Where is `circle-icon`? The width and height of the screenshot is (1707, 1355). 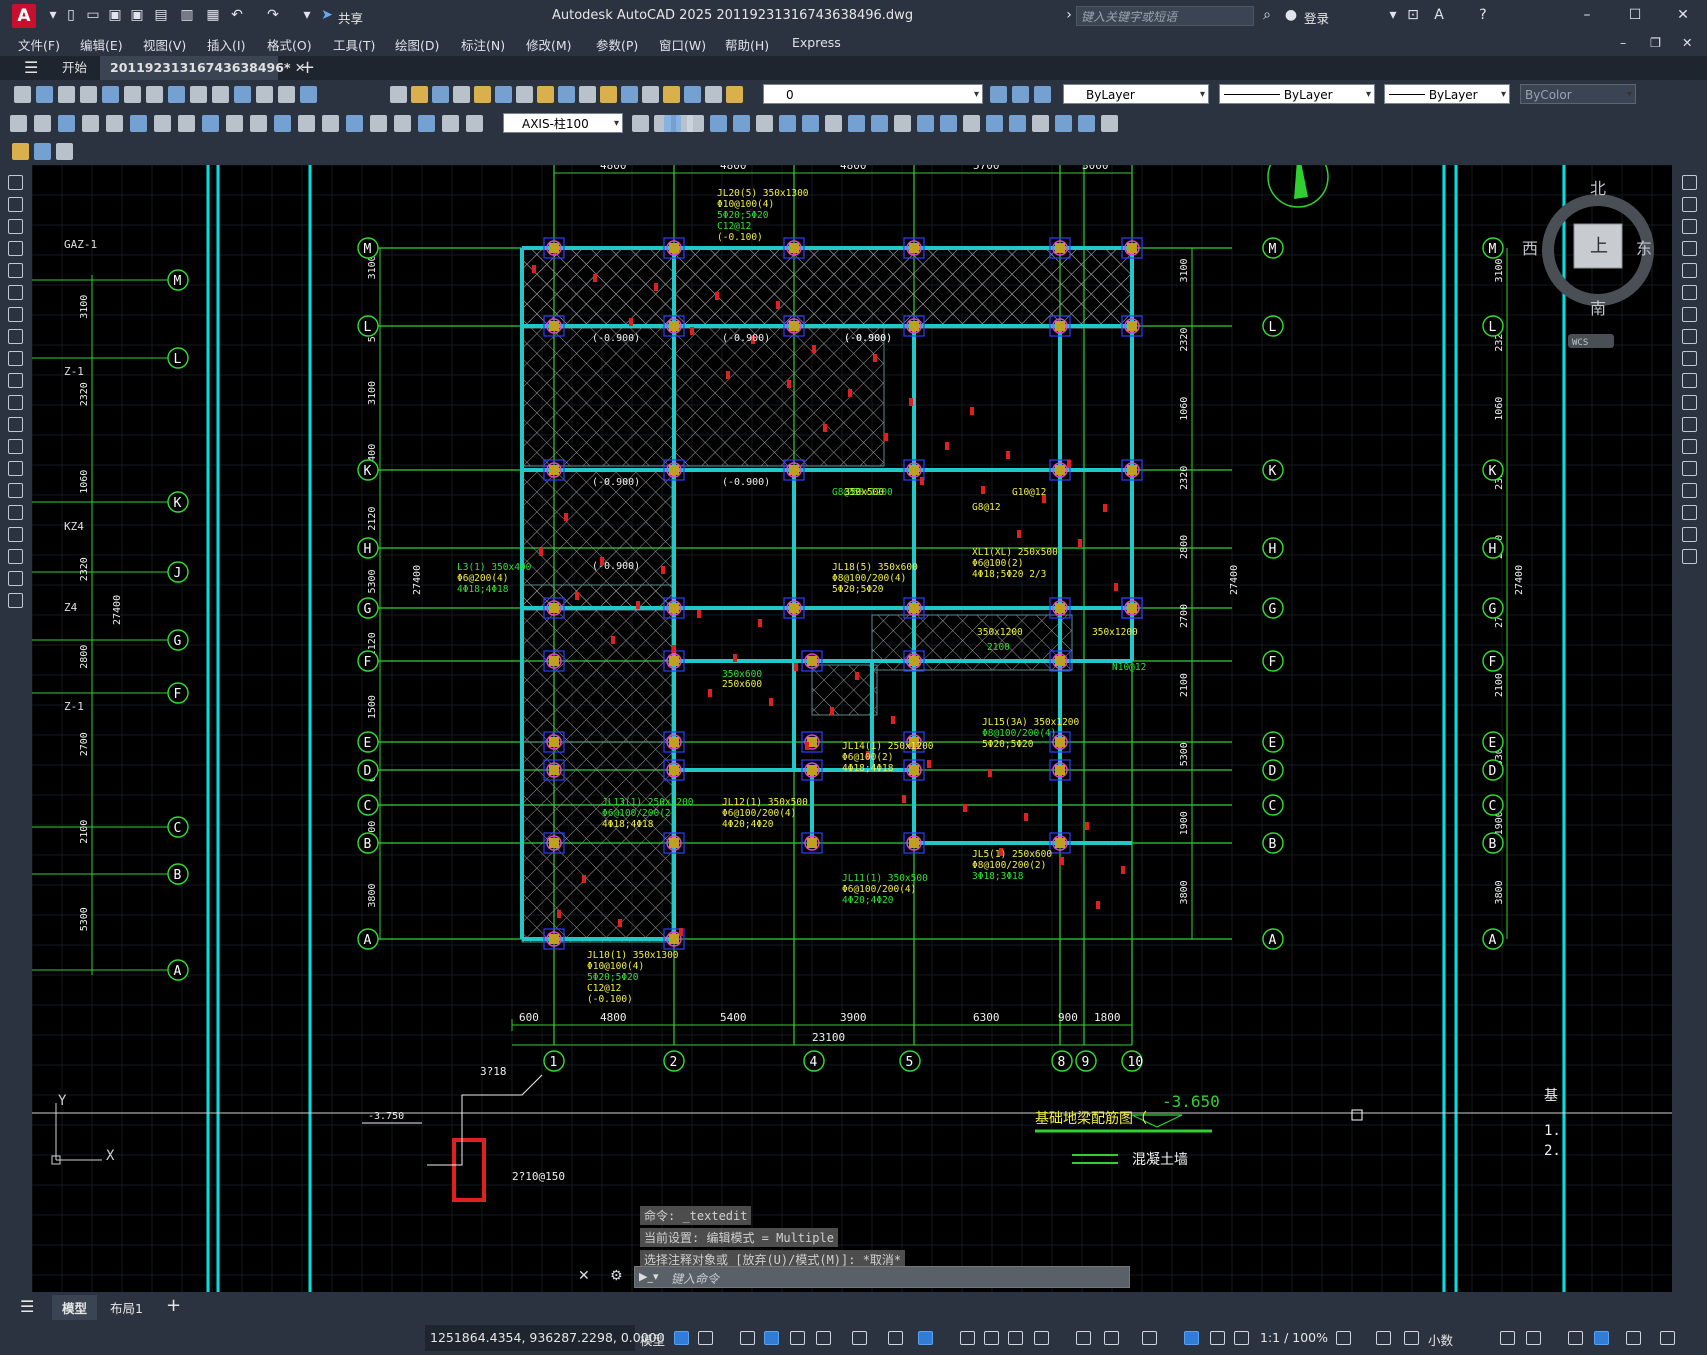 circle-icon is located at coordinates (15, 314).